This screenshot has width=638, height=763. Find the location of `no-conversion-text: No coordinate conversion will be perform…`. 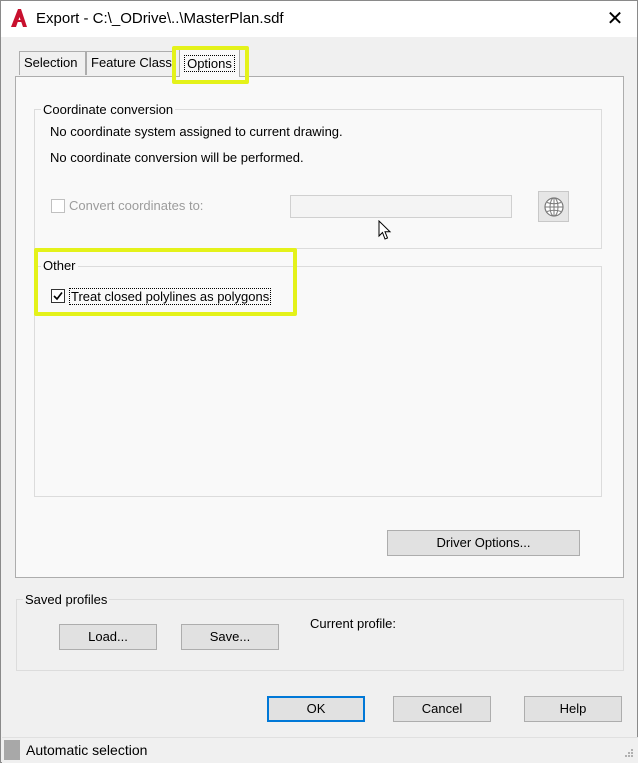

no-conversion-text: No coordinate conversion will be perform… is located at coordinates (177, 157).